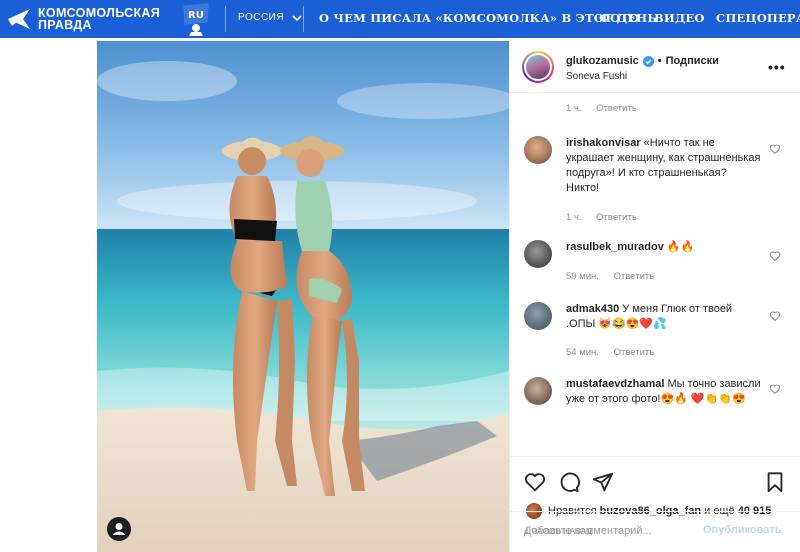  I want to click on comment-text: rasulbek_muradov 🔥🔥, so click(663, 247).